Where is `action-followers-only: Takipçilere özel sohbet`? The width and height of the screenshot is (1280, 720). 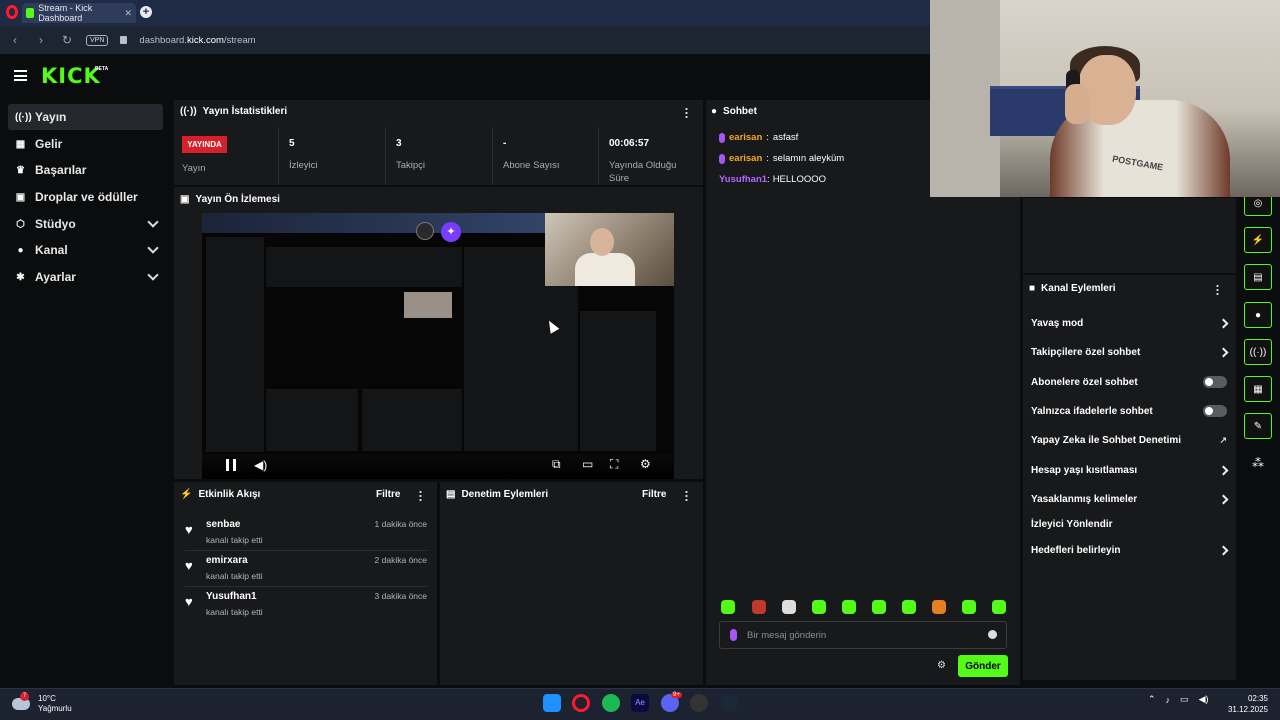 action-followers-only: Takipçilere özel sohbet is located at coordinates (1130, 352).